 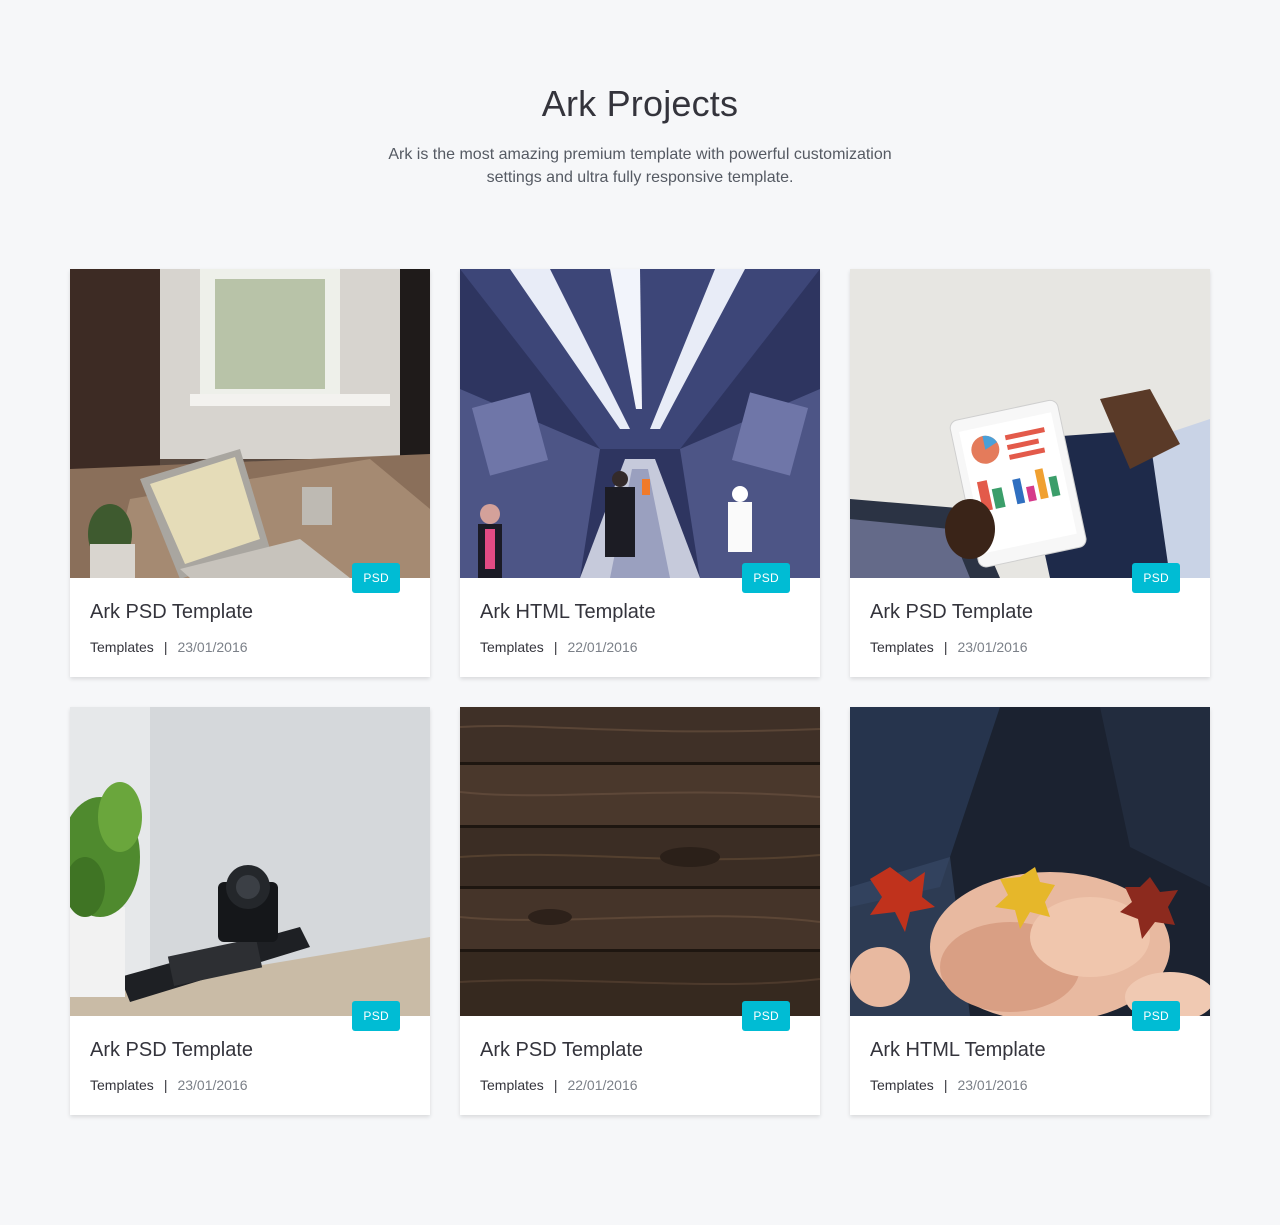 What do you see at coordinates (640, 423) in the screenshot?
I see `subway-escalator-image` at bounding box center [640, 423].